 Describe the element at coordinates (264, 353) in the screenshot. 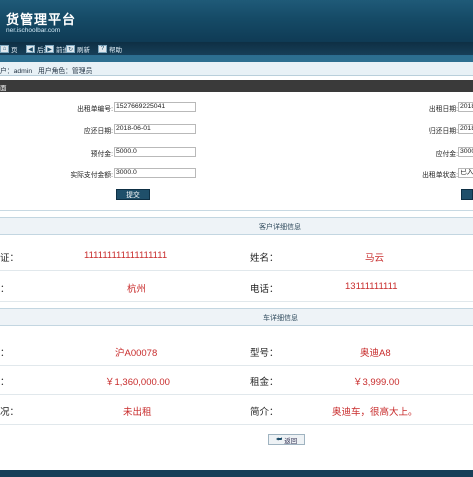

I see `model-label: 型号：` at that location.